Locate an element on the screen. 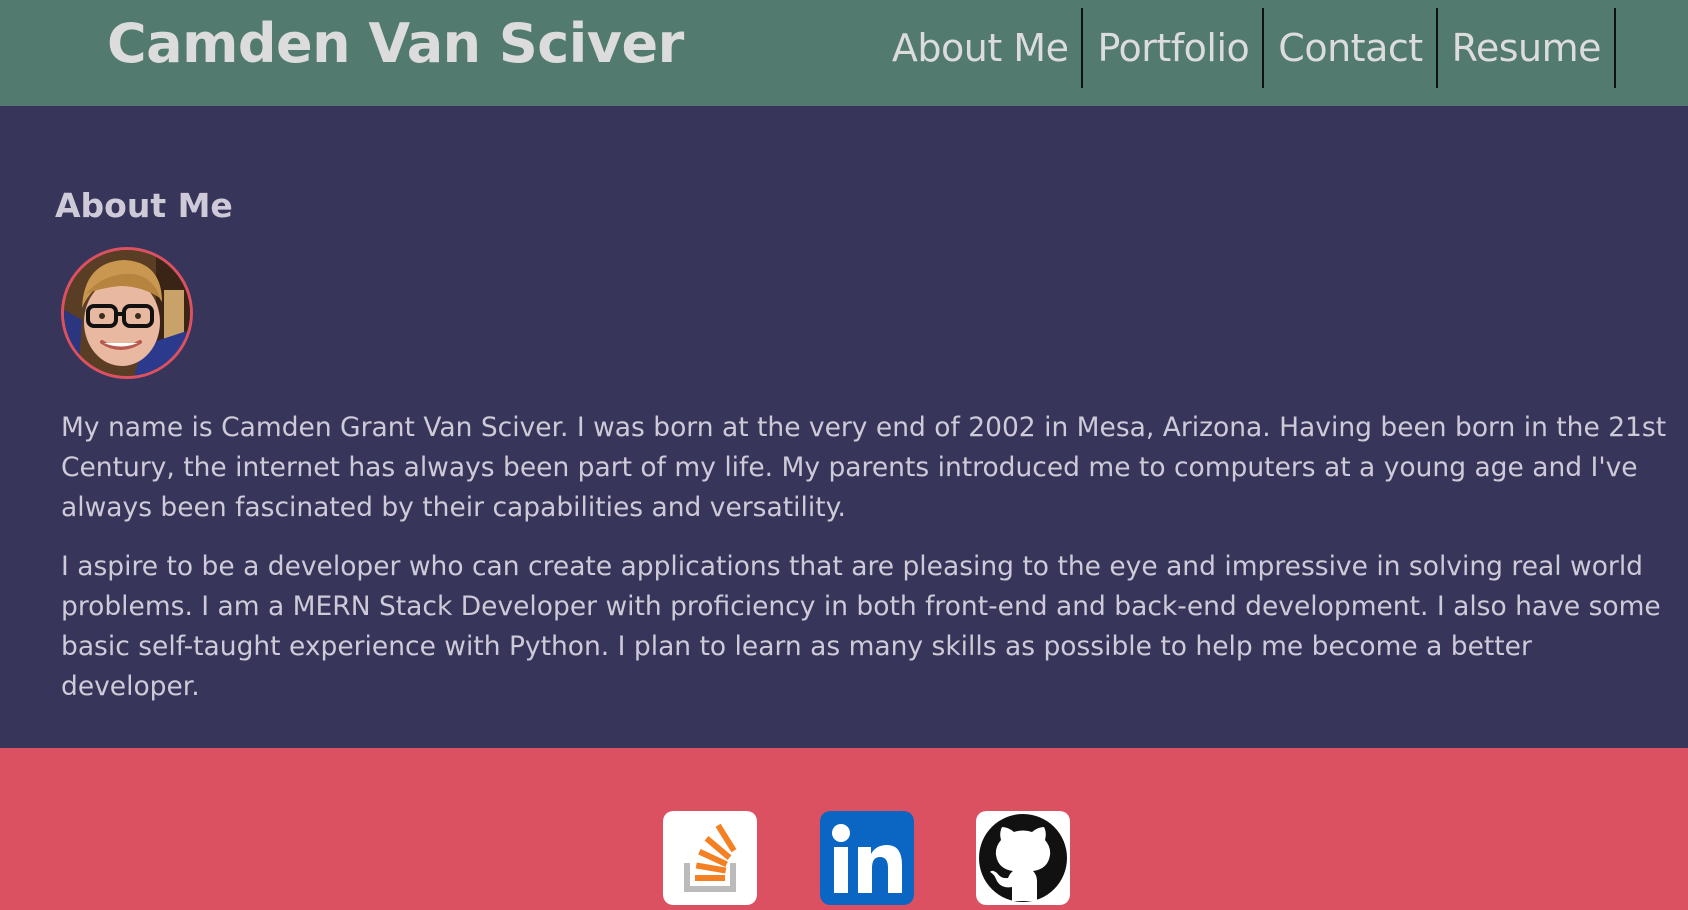 The width and height of the screenshot is (1688, 910). github-icon is located at coordinates (1023, 858).